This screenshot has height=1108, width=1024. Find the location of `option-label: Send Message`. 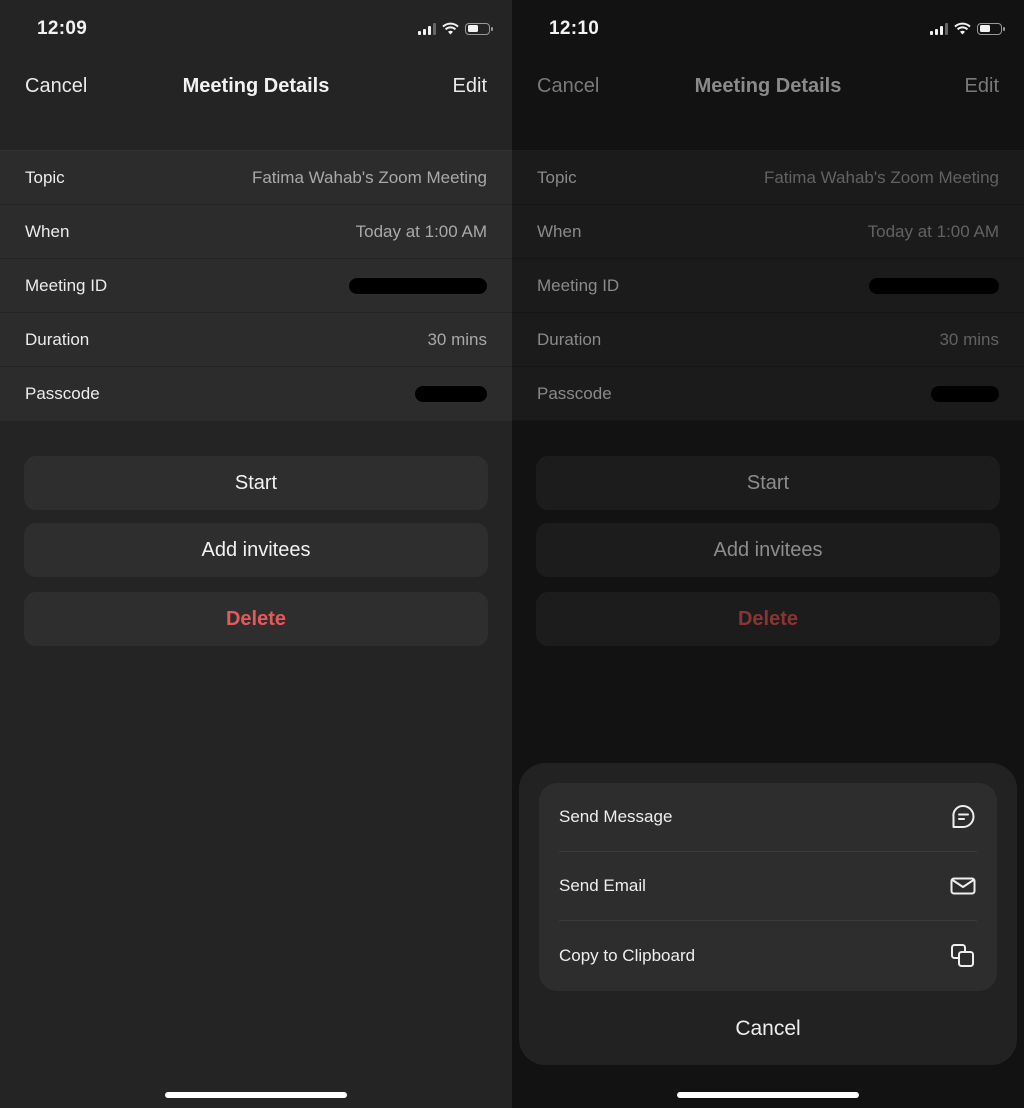

option-label: Send Message is located at coordinates (616, 816).